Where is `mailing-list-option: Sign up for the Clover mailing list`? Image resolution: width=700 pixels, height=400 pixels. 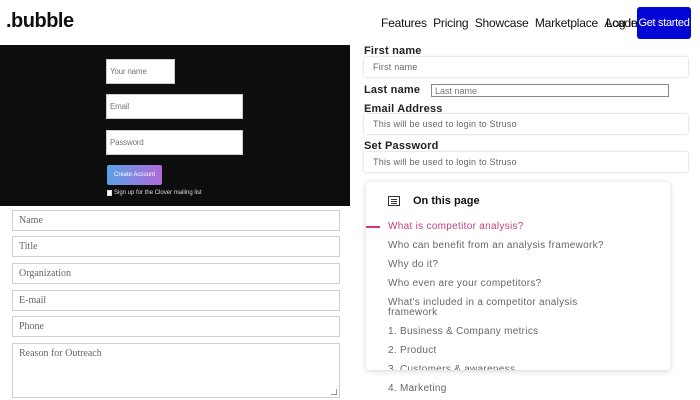
mailing-list-option: Sign up for the Clover mailing list is located at coordinates (154, 193).